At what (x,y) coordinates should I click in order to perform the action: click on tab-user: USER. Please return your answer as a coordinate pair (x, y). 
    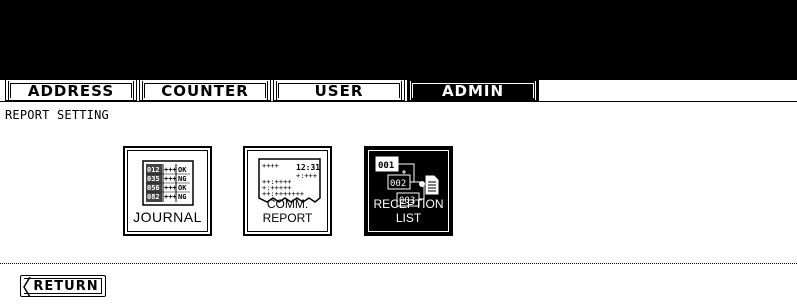
    Looking at the image, I should click on (339, 90).